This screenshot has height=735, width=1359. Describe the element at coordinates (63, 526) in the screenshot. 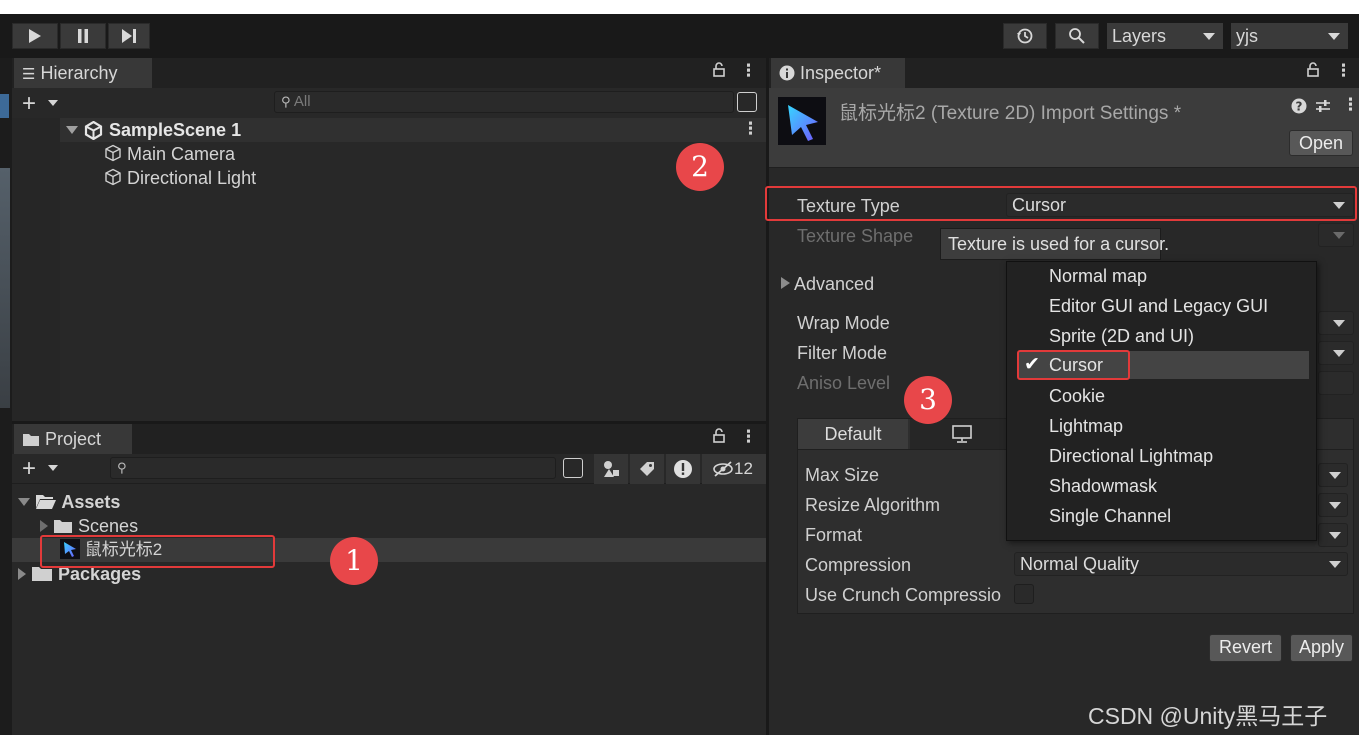

I see `folder-icon` at that location.